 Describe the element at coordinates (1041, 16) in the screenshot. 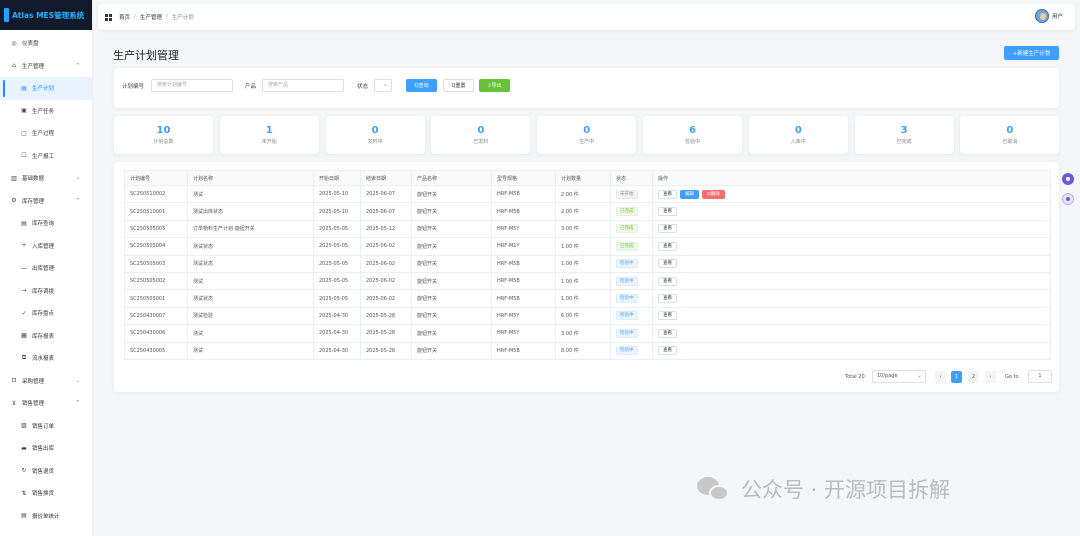

I see `avatar` at that location.